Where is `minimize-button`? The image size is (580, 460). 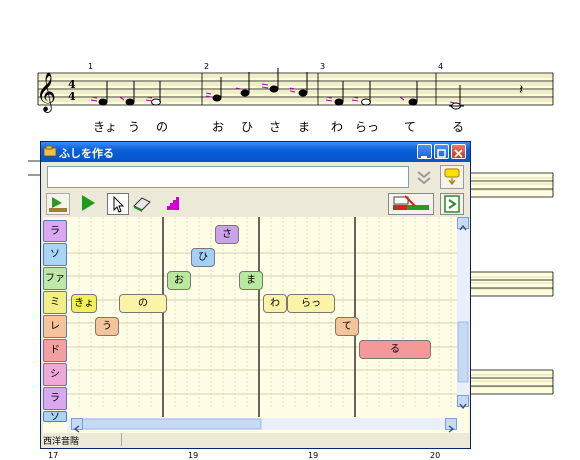 minimize-button is located at coordinates (424, 151).